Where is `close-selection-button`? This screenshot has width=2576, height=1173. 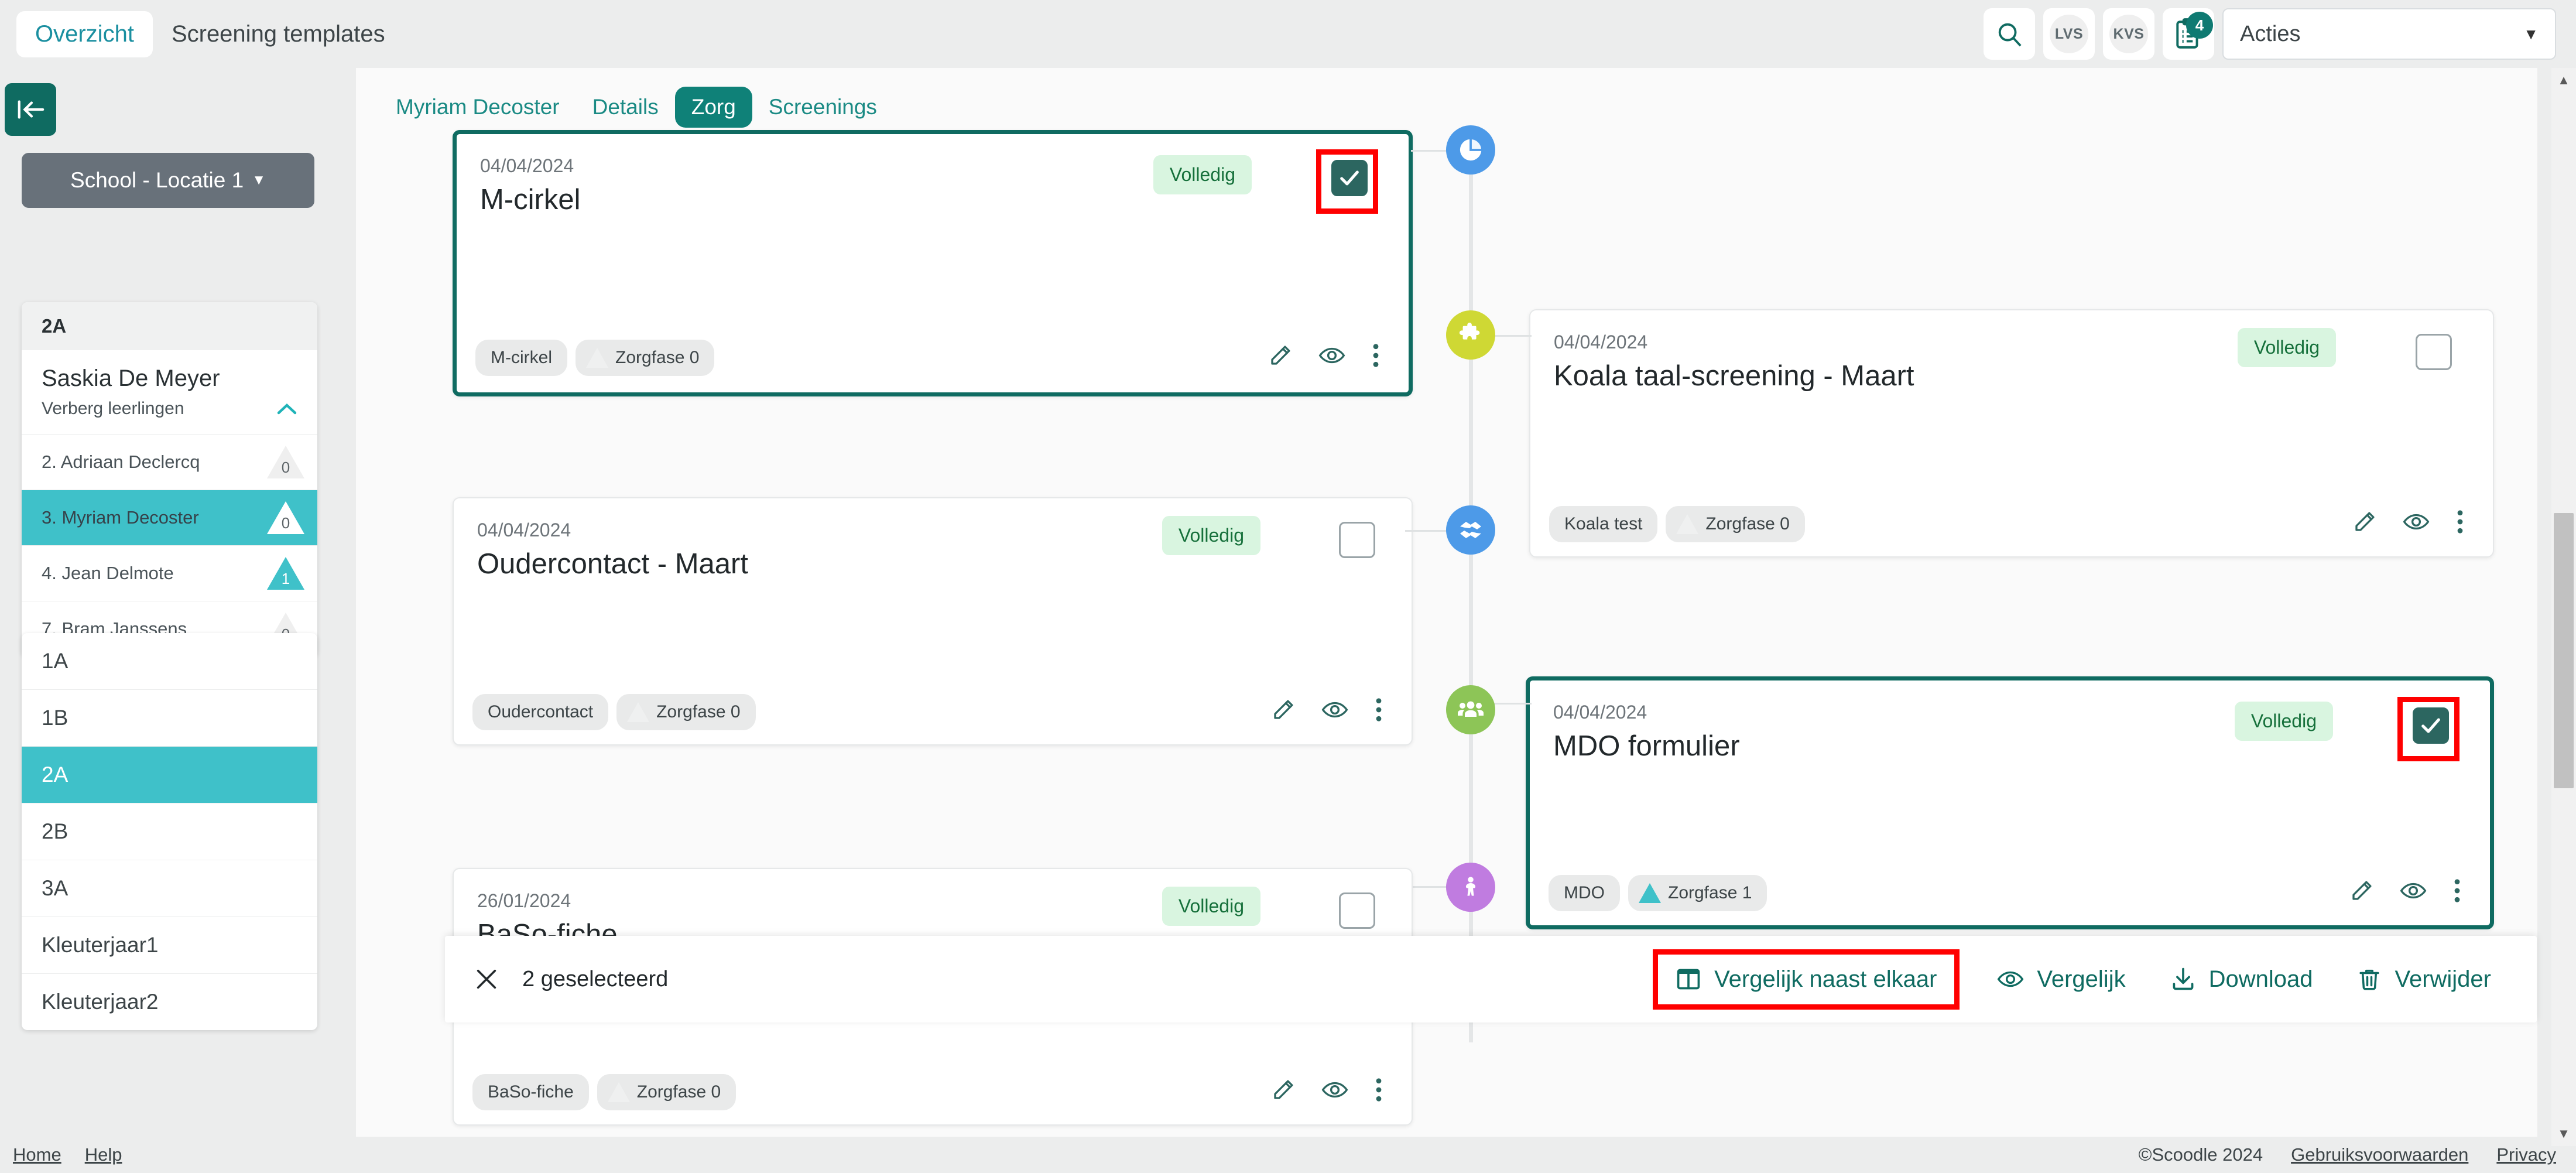
close-selection-button is located at coordinates (486, 979).